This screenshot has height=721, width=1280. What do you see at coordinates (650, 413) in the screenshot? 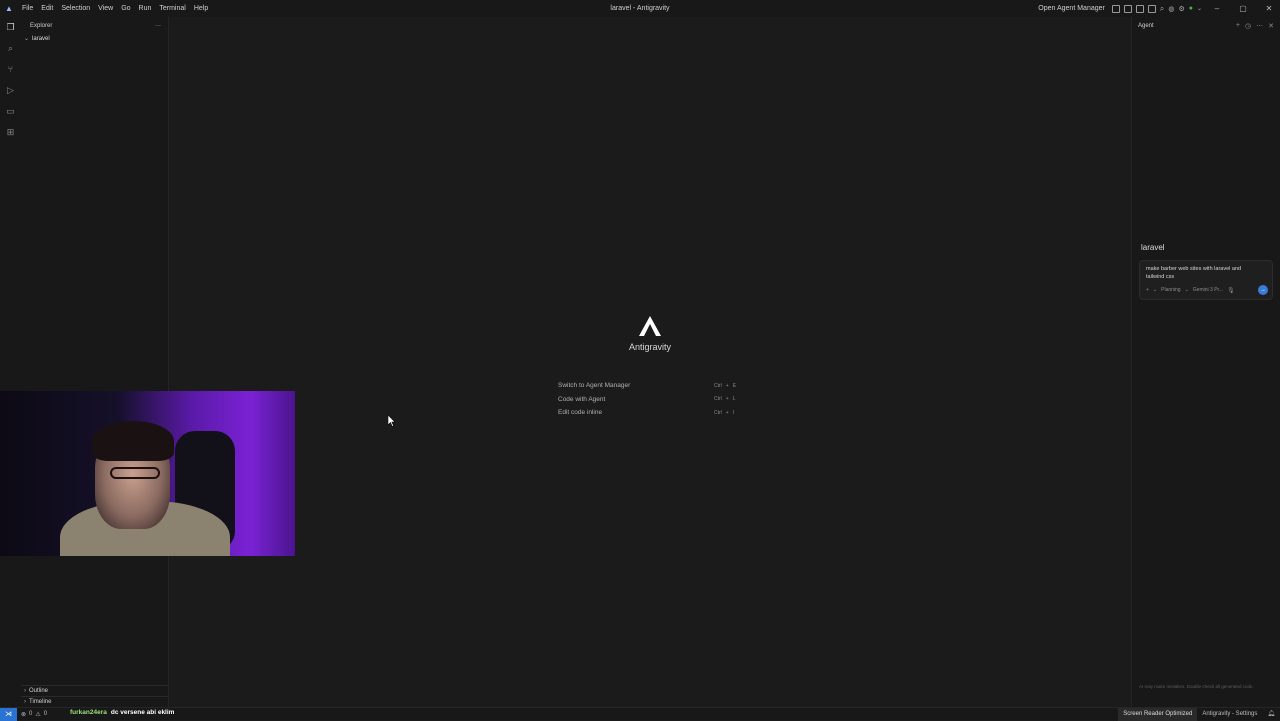
I see `shortcut-edit-code-inline: Edit code inline Ctrl + I` at bounding box center [650, 413].